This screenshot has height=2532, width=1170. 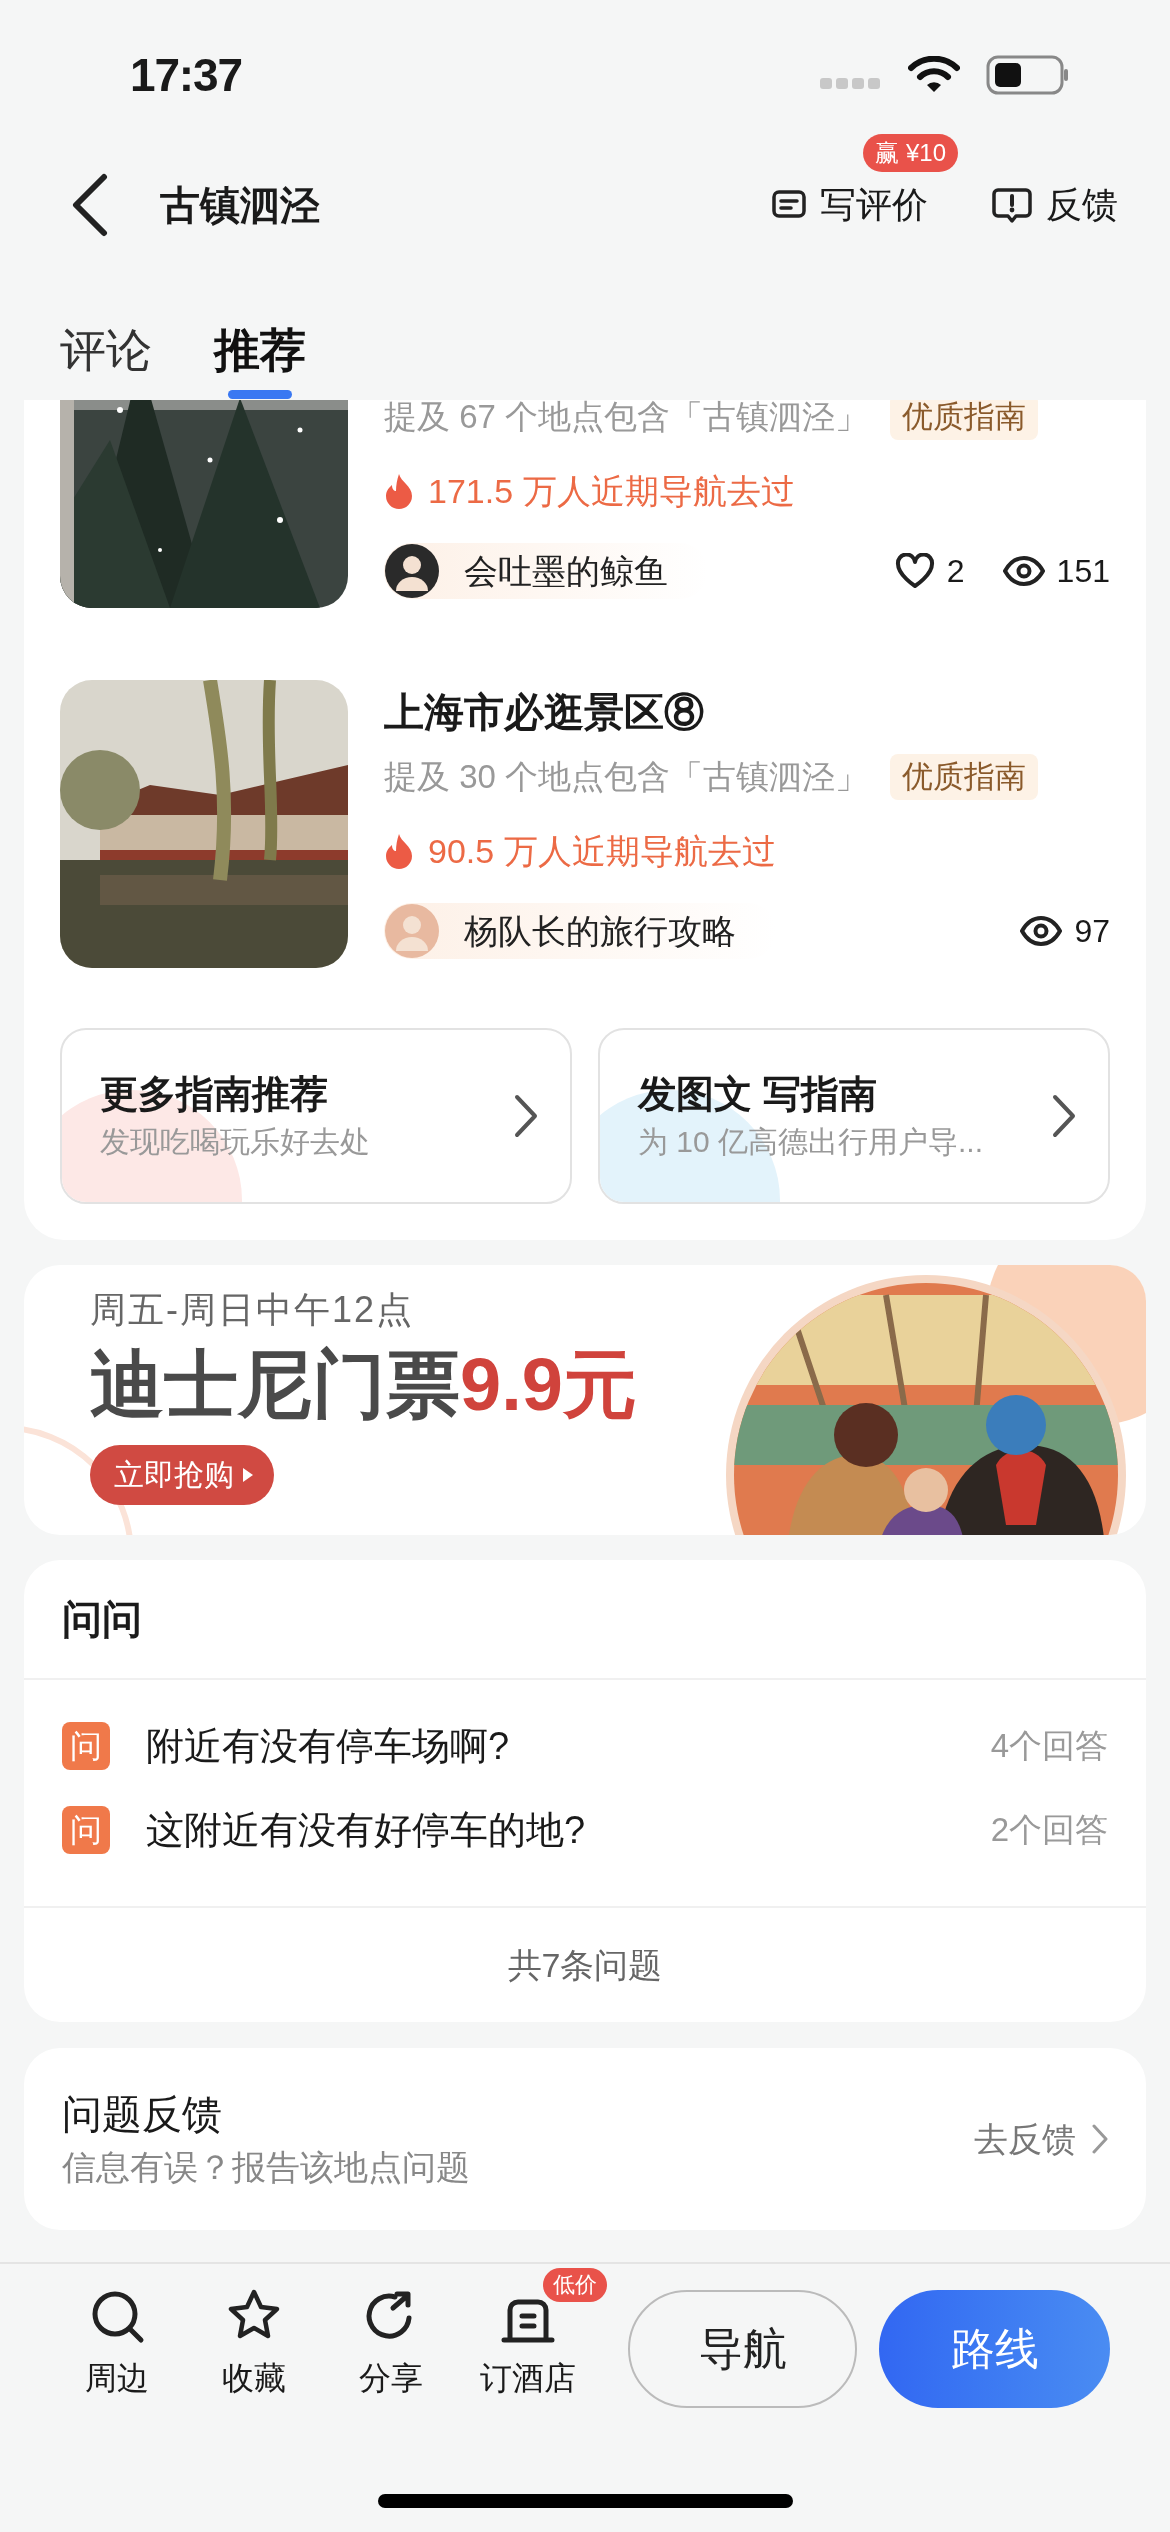 I want to click on report-link: 去反馈, so click(x=1041, y=2139).